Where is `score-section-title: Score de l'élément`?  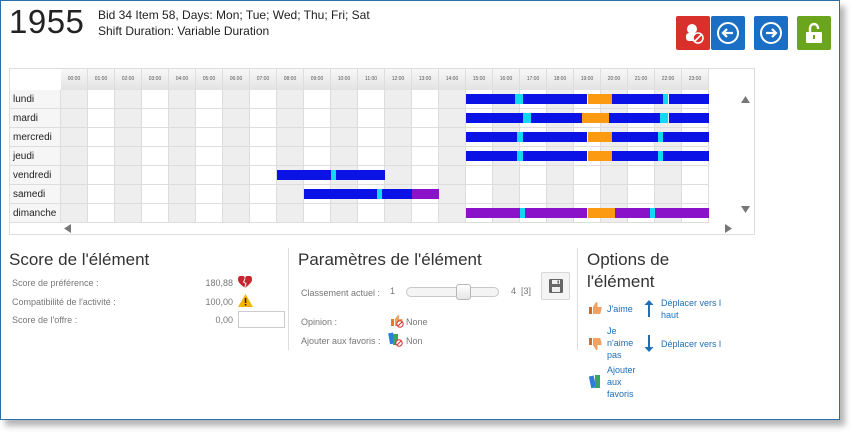 score-section-title: Score de l'élément is located at coordinates (79, 259).